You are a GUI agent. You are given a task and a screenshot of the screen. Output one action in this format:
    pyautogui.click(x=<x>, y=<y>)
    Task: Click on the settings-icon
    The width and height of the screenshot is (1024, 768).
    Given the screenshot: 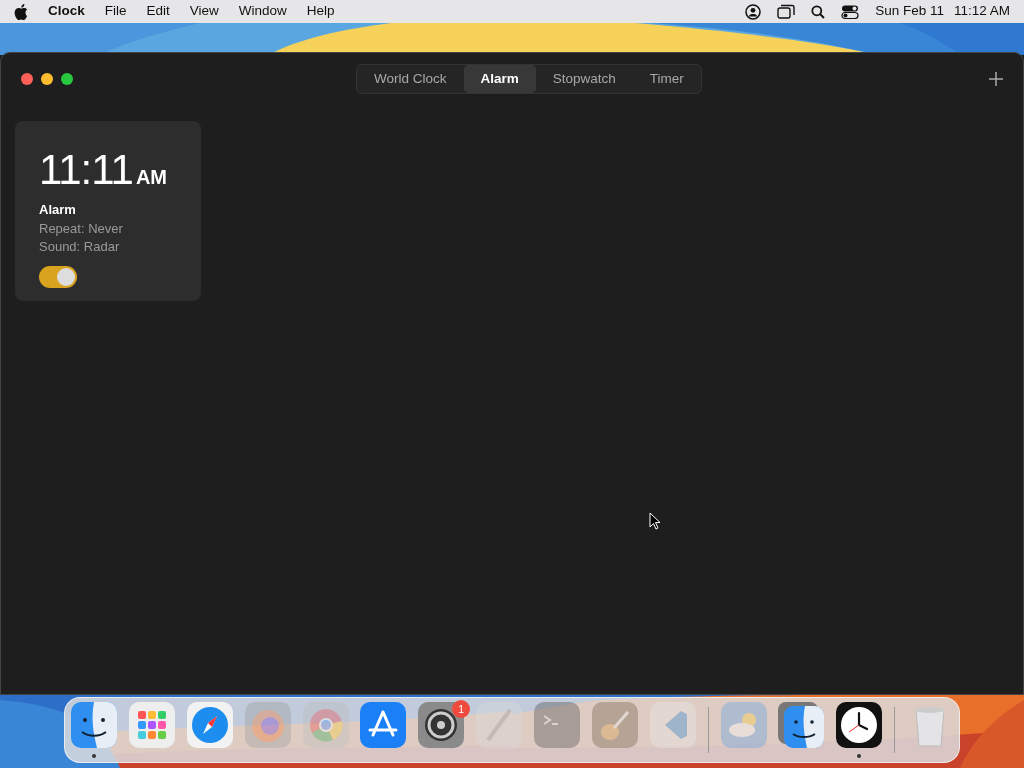 What is the action you would take?
    pyautogui.click(x=441, y=725)
    